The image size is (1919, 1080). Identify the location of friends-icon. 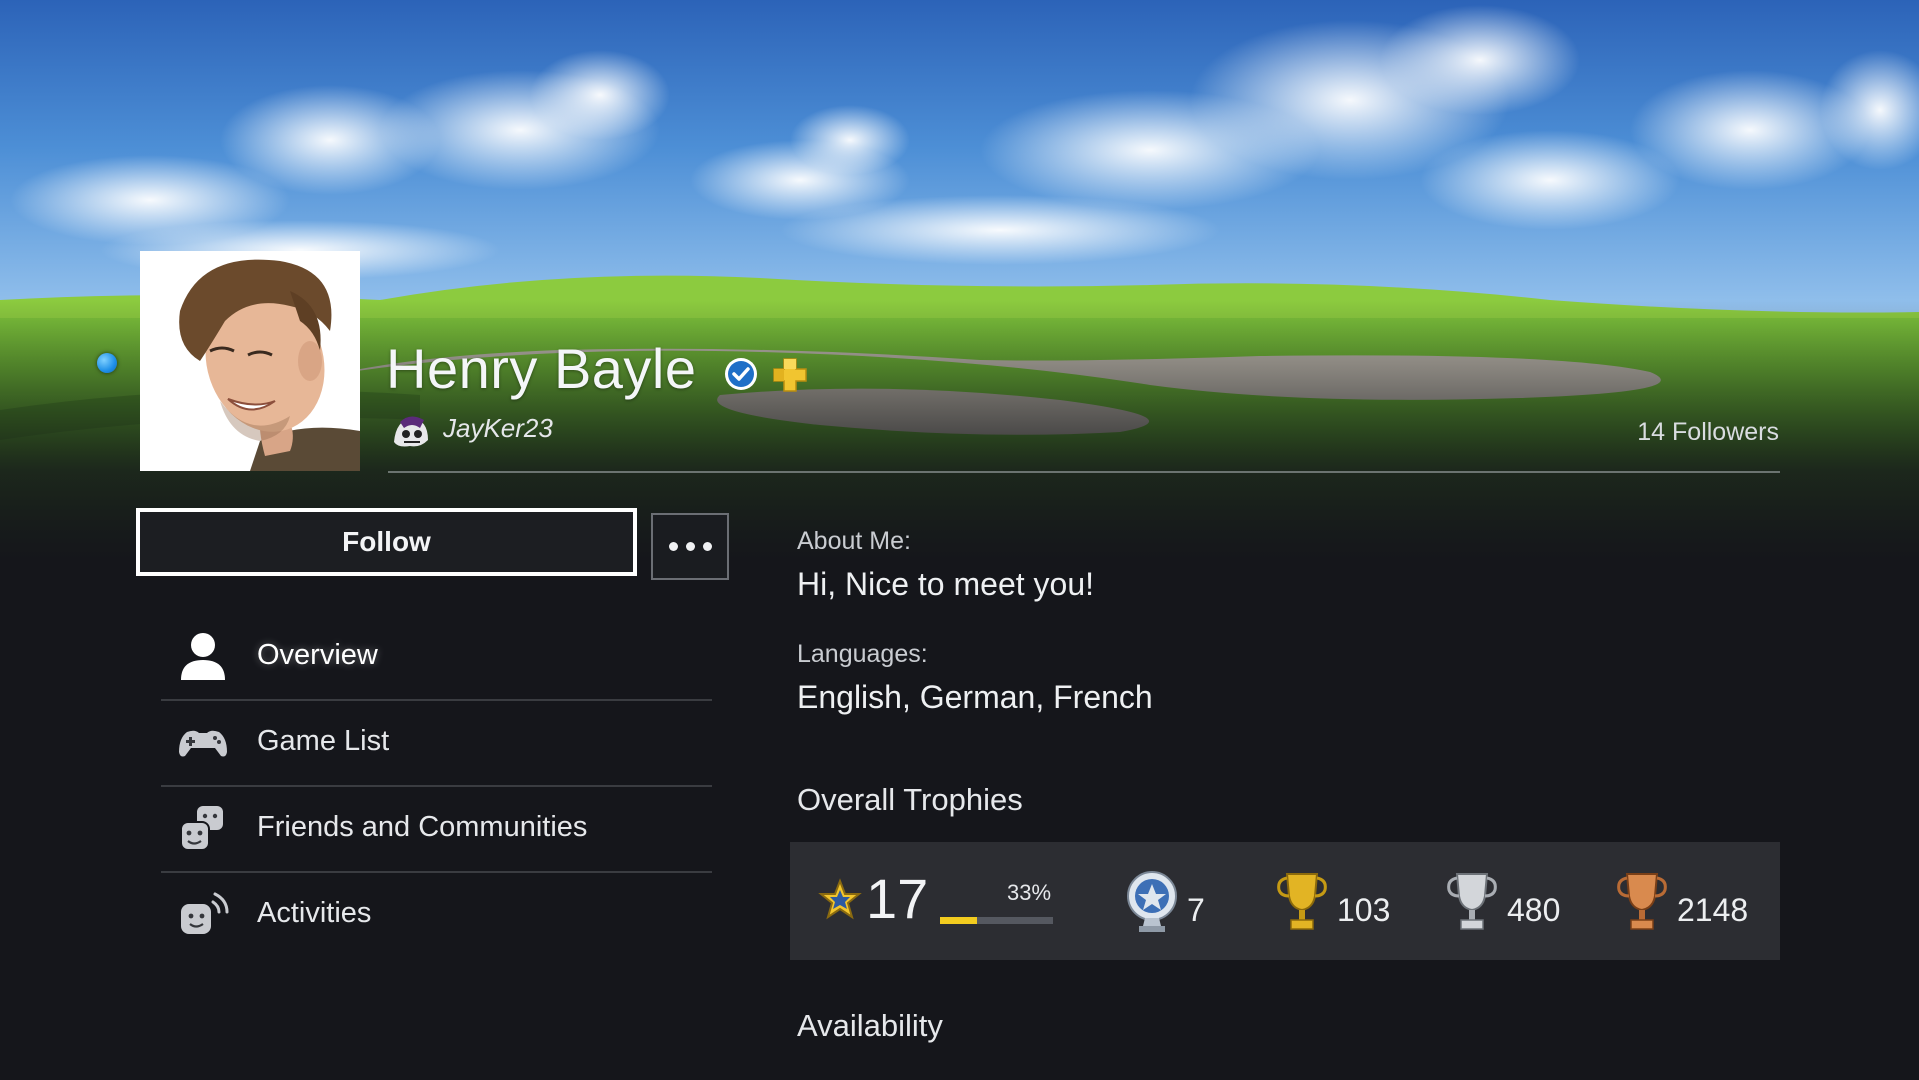
(201, 828).